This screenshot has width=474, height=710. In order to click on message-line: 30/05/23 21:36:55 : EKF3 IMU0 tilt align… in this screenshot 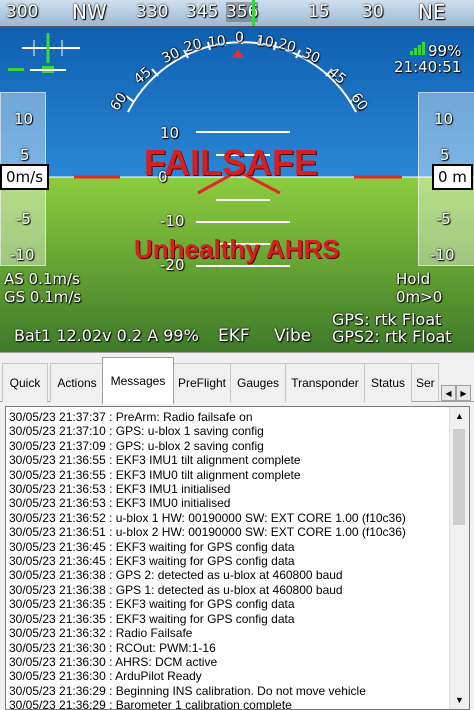, I will do `click(155, 474)`.